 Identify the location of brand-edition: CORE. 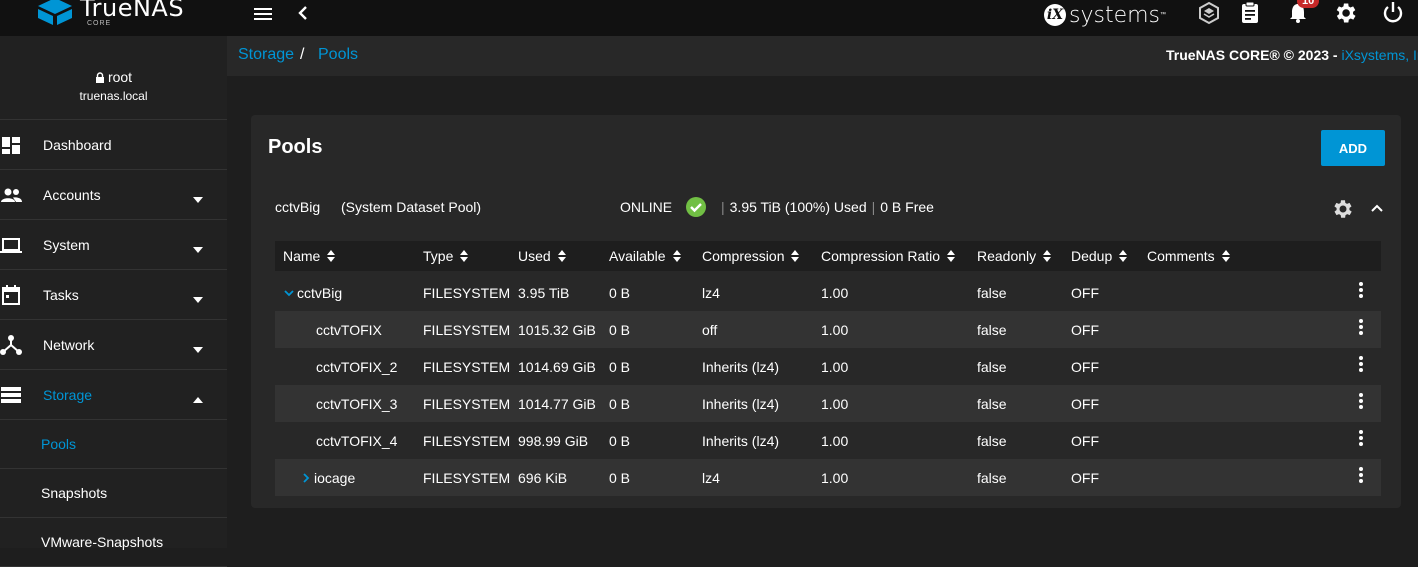
(99, 23).